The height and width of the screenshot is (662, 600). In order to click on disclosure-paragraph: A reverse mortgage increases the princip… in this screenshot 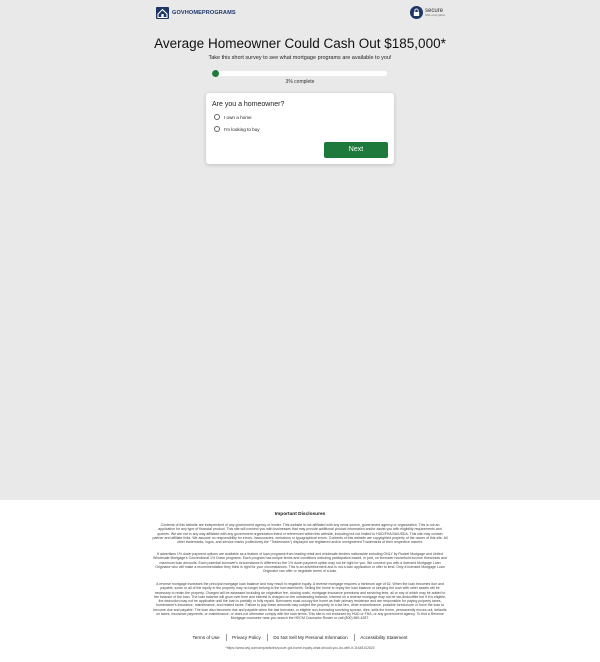, I will do `click(300, 601)`.